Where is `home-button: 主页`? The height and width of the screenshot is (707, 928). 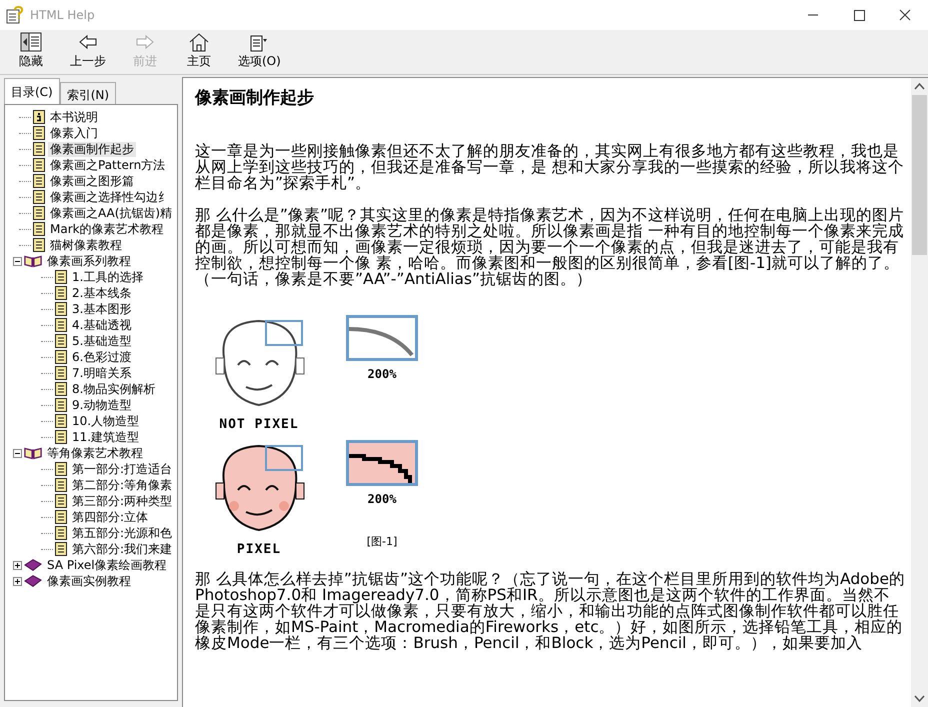
home-button: 主页 is located at coordinates (199, 51).